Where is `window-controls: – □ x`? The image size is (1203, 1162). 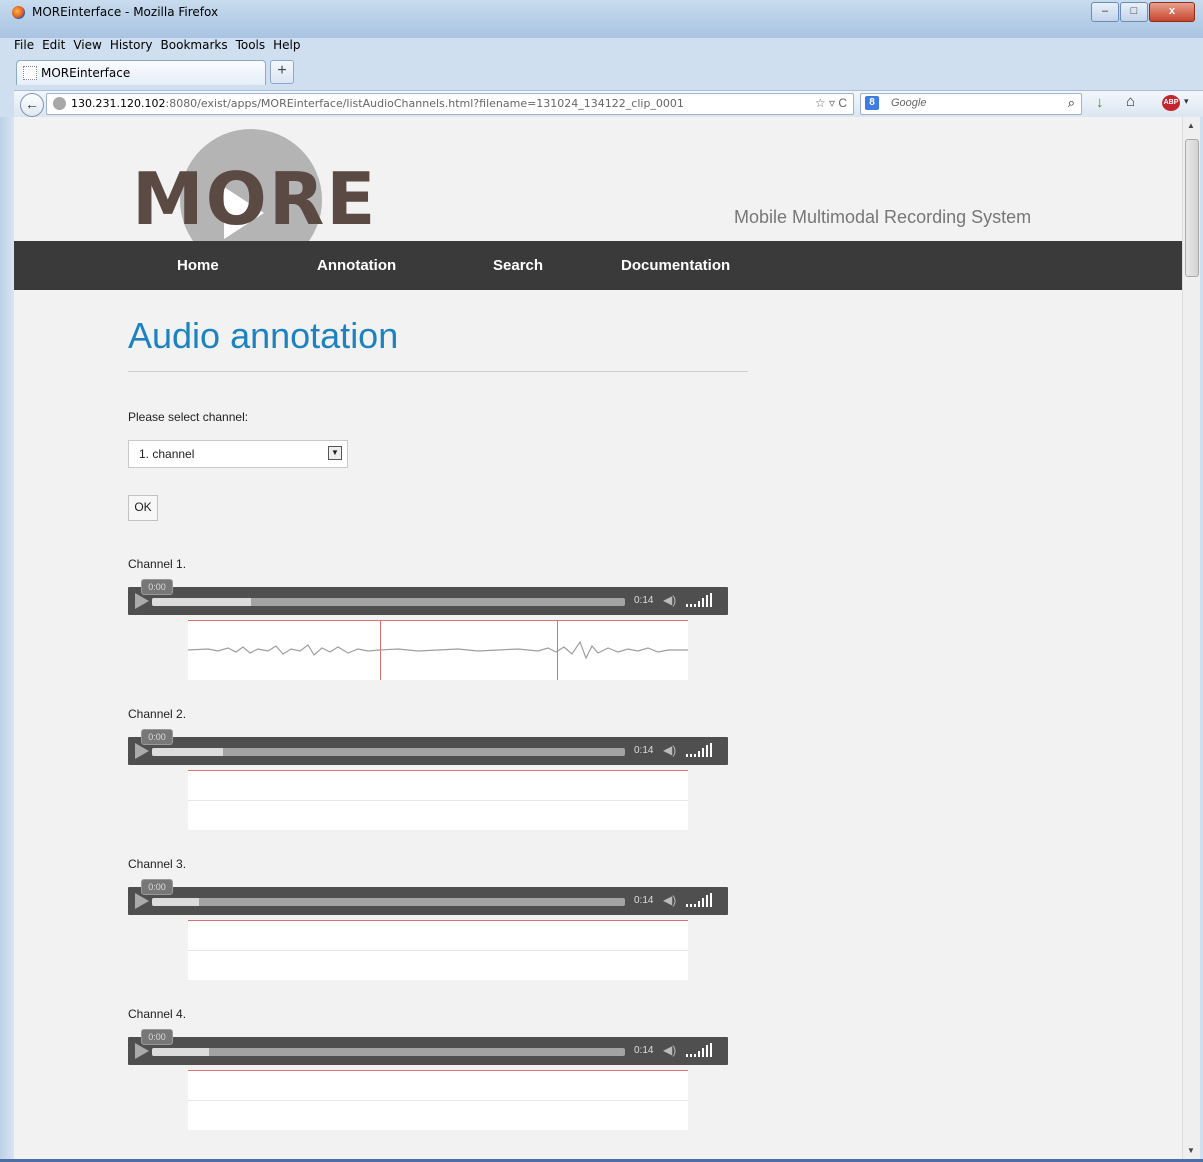
window-controls: – □ x is located at coordinates (1142, 12).